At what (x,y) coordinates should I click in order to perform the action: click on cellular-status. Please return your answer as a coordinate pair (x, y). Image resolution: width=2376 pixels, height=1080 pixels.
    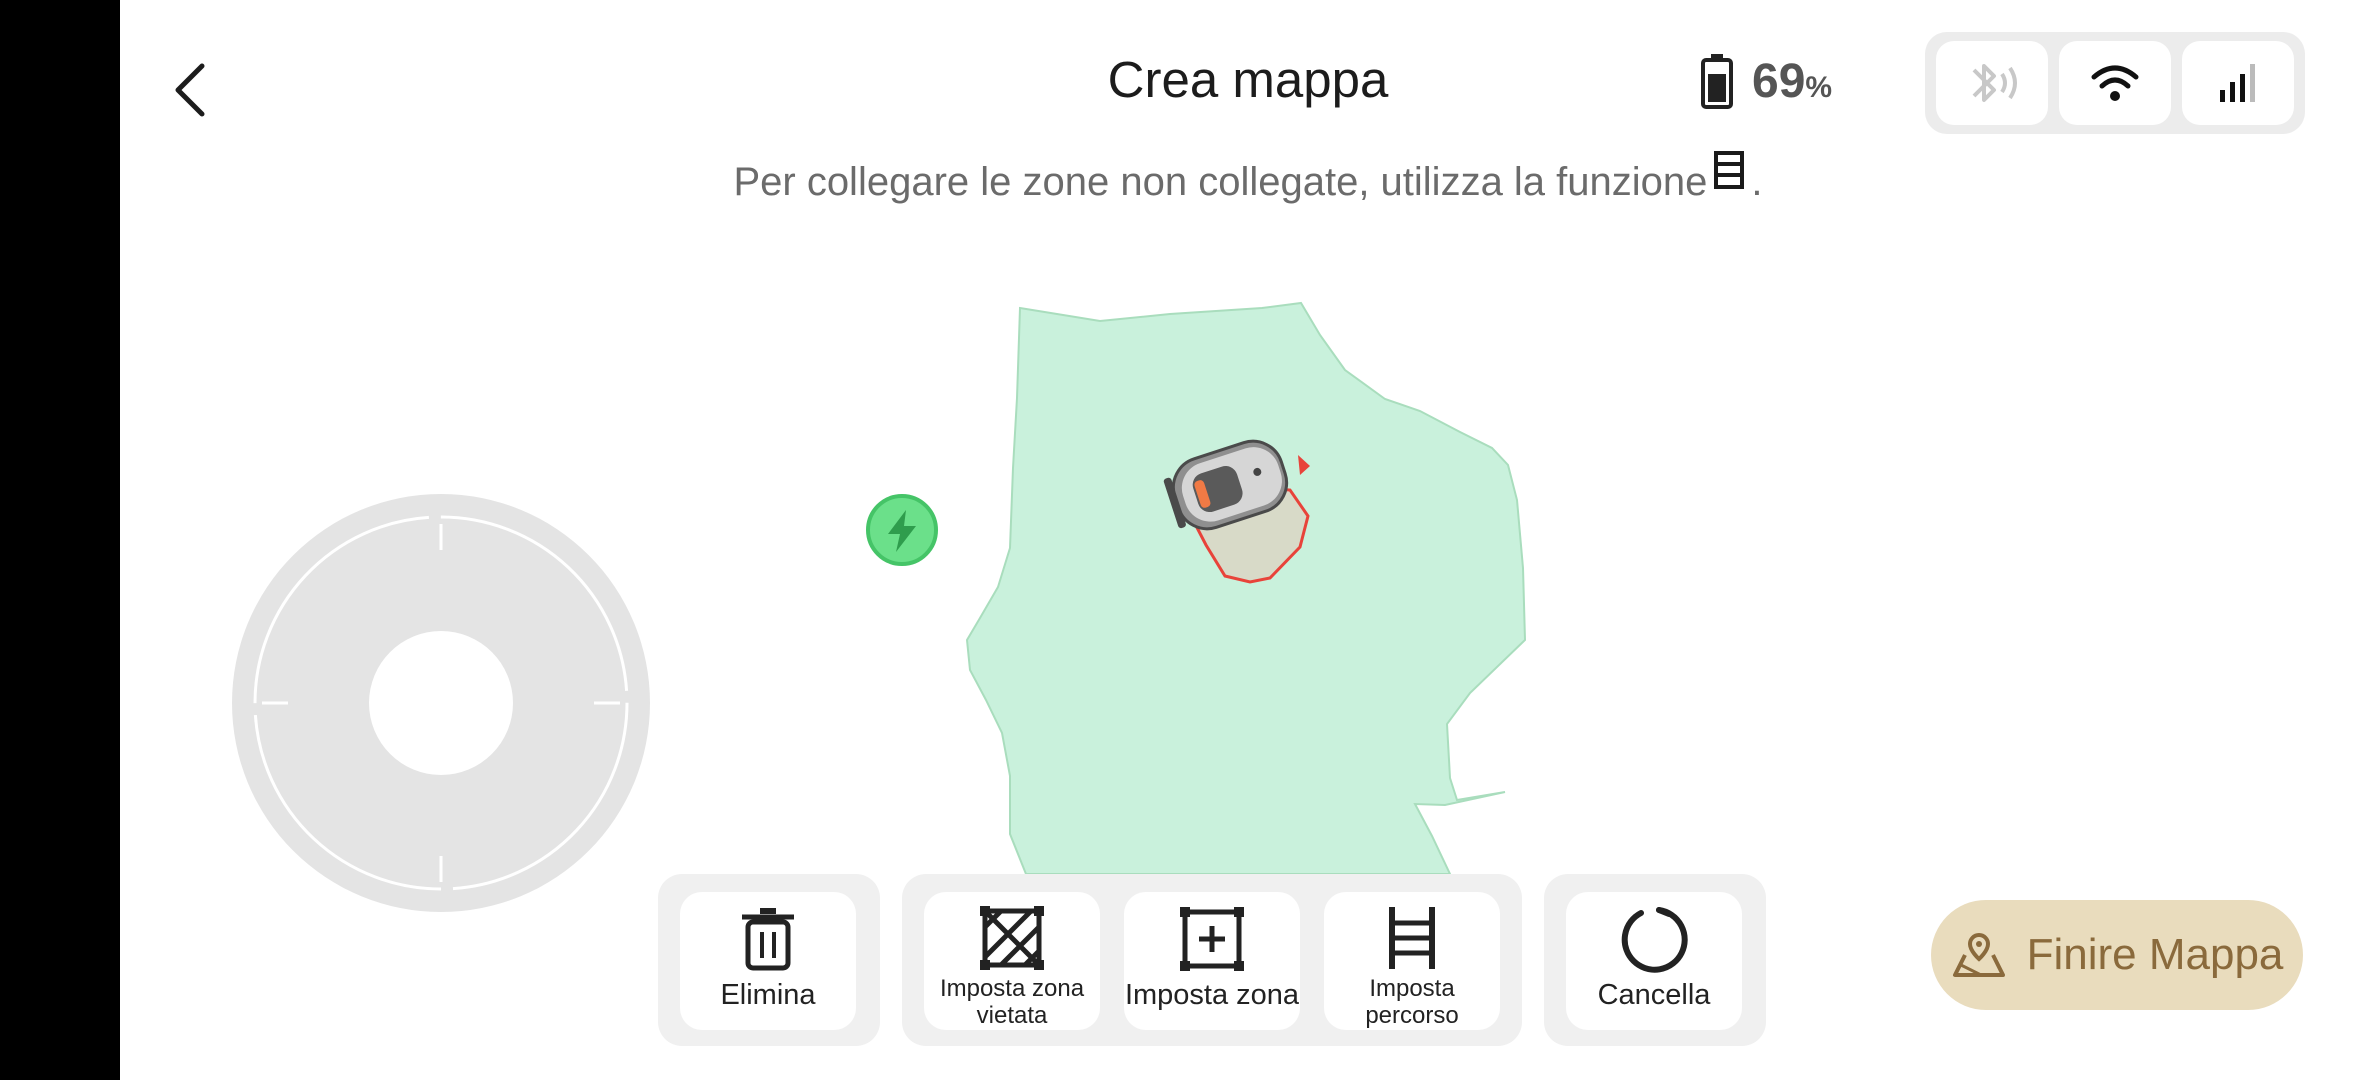
    Looking at the image, I should click on (2238, 83).